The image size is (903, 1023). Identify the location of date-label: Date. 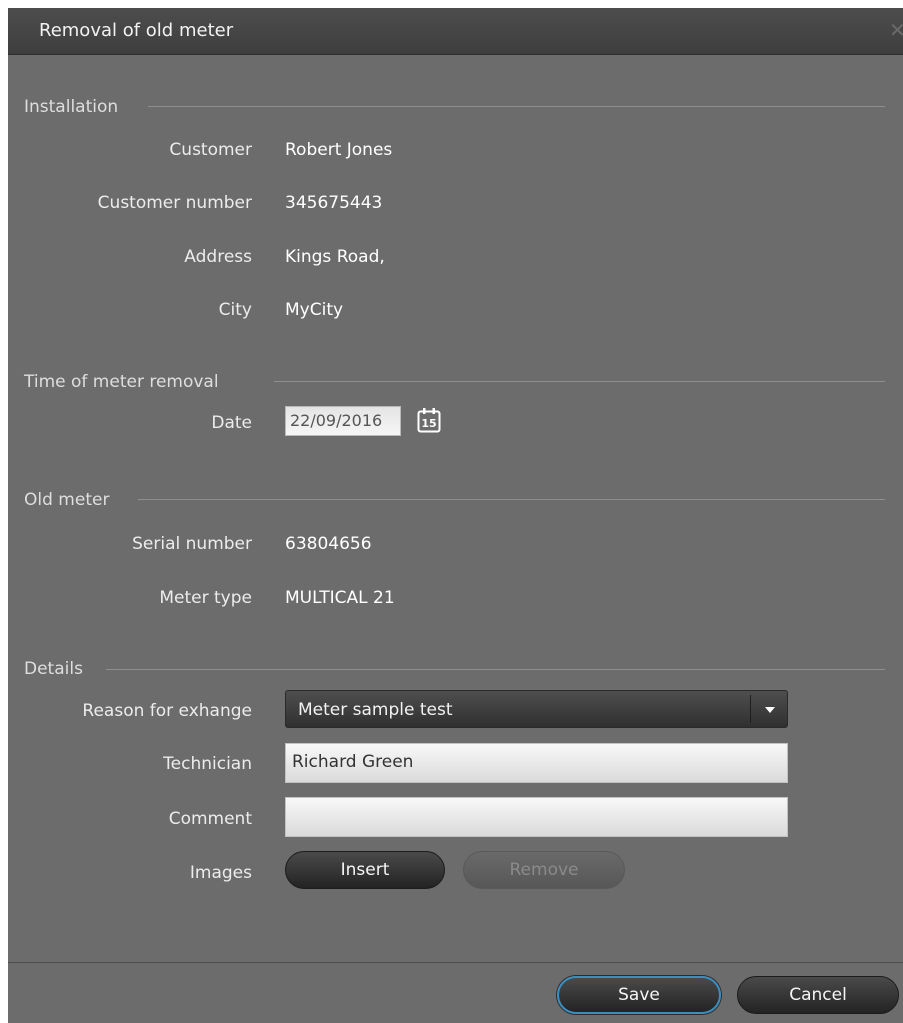
(231, 423).